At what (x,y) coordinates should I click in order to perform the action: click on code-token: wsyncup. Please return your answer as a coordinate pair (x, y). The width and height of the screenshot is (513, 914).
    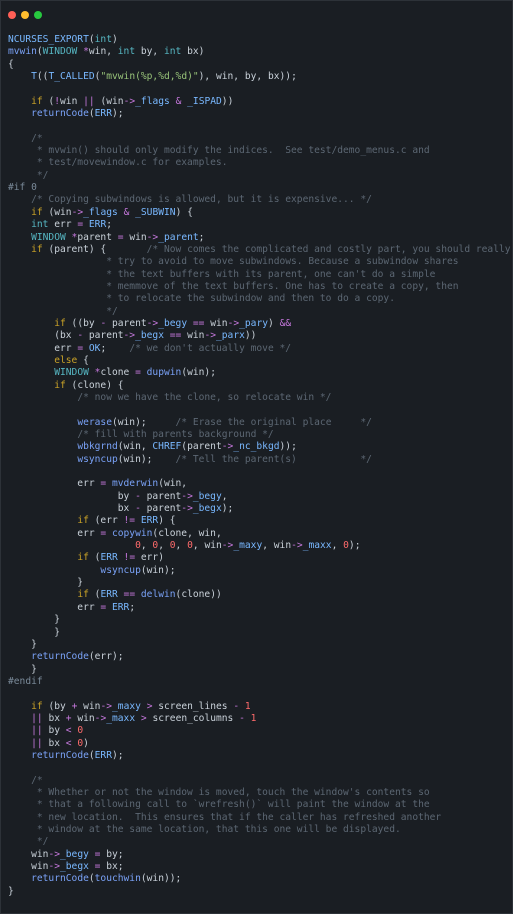
    Looking at the image, I should click on (97, 459).